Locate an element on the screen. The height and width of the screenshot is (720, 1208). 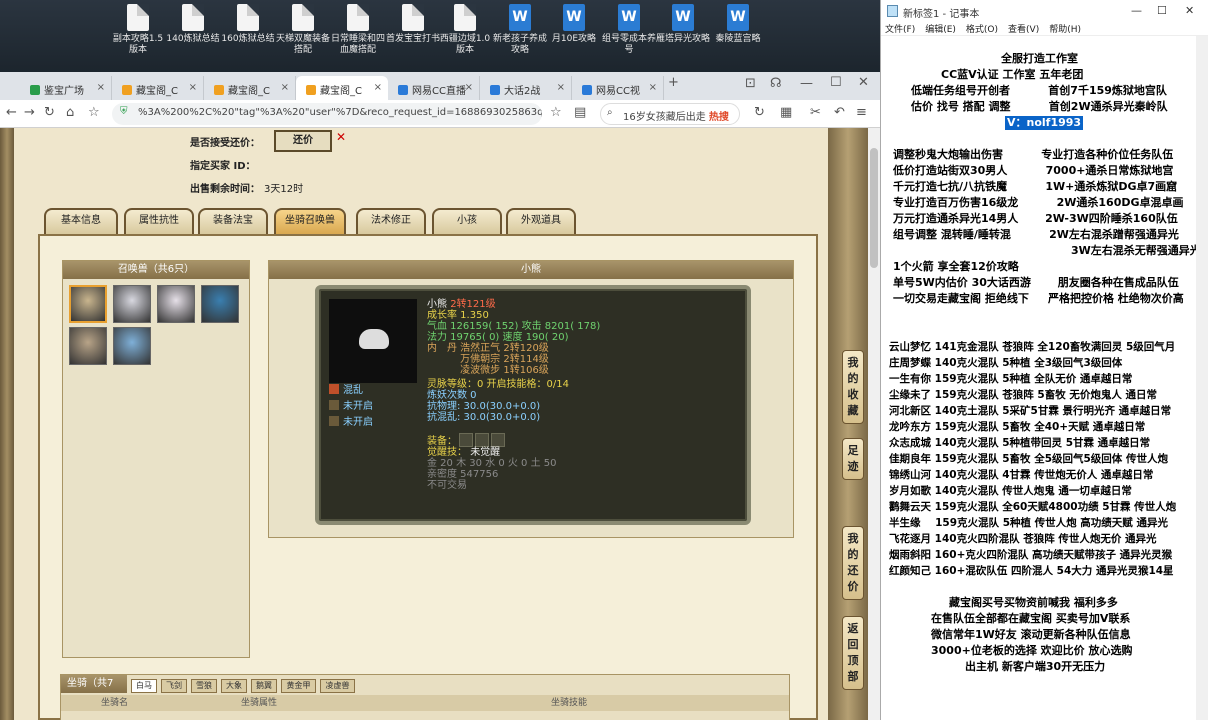
notepad-menu-item: 帮助(H) is located at coordinates (1065, 30).